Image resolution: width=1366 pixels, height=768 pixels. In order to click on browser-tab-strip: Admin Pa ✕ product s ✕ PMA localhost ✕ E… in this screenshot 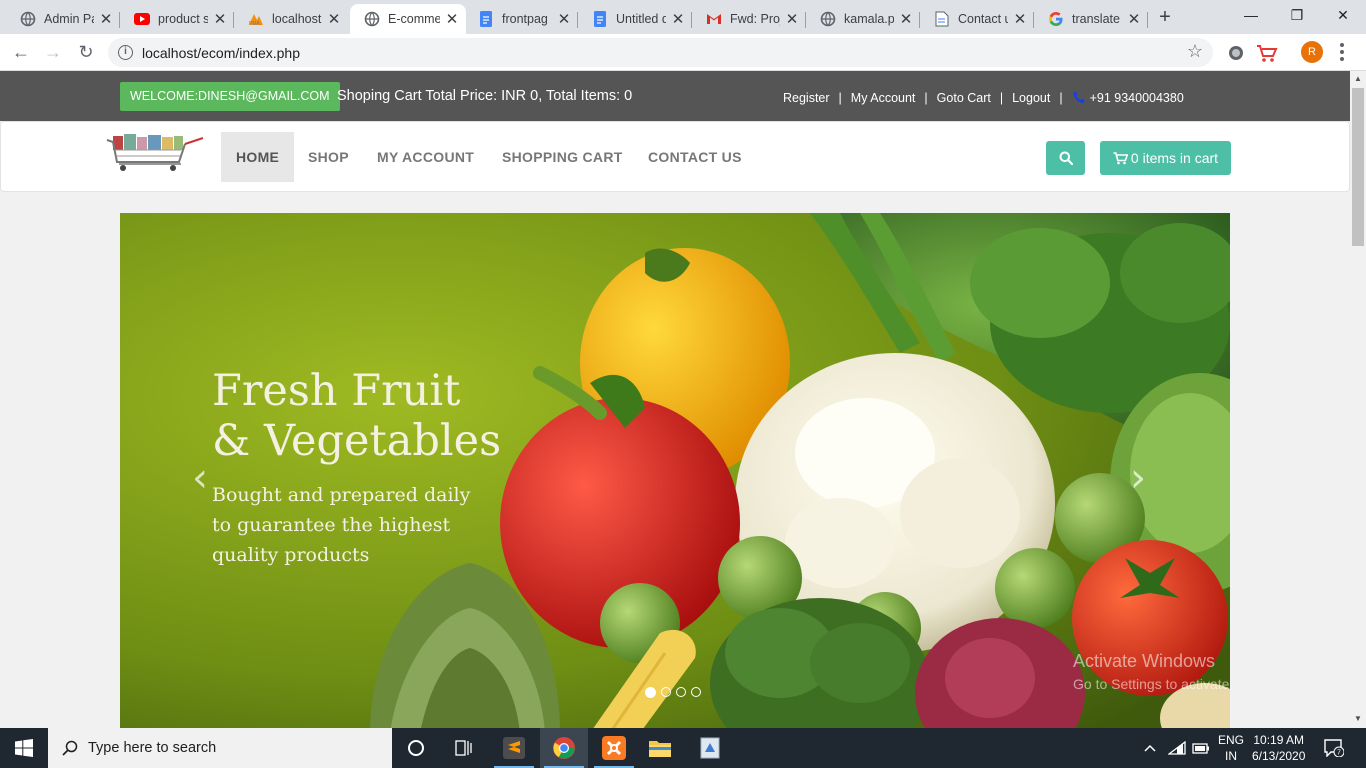, I will do `click(683, 17)`.